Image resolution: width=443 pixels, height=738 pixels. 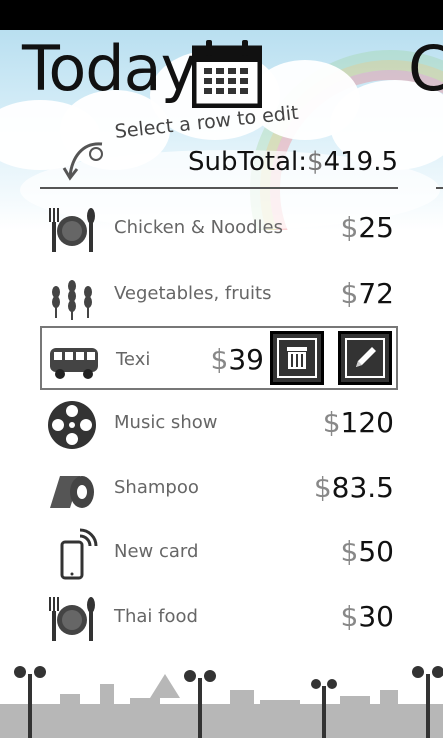 What do you see at coordinates (219, 552) in the screenshot?
I see `expense-row: New card $50` at bounding box center [219, 552].